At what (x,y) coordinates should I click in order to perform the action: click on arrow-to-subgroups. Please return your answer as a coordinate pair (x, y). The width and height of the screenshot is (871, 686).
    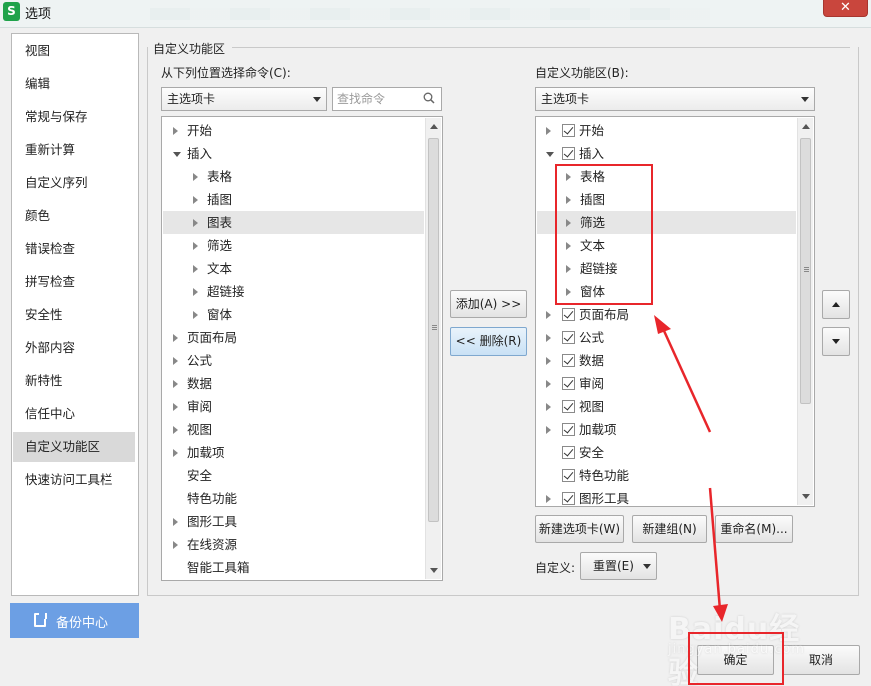
    Looking at the image, I should click on (685, 377).